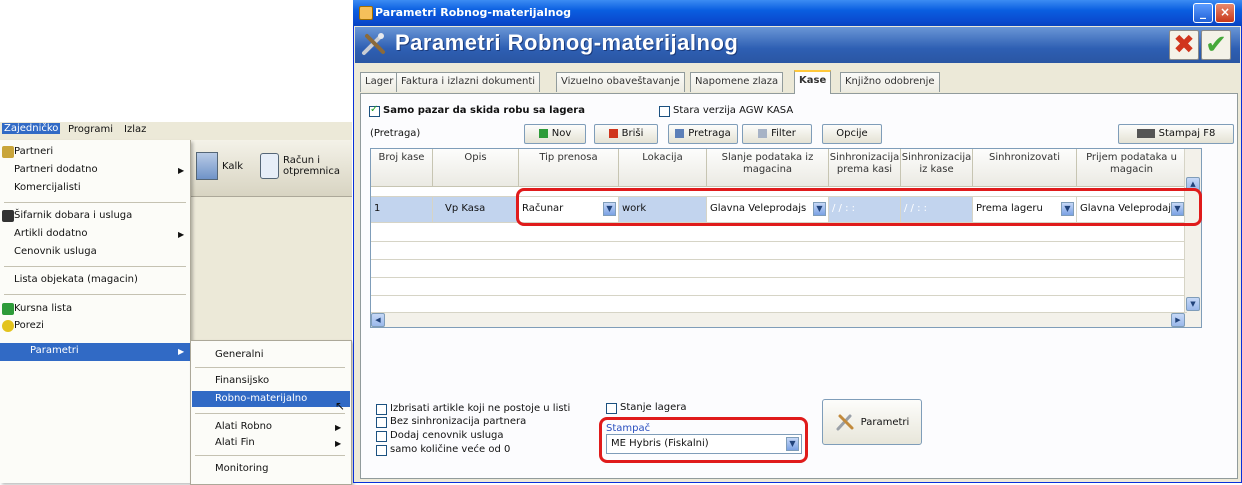 Image resolution: width=1242 pixels, height=485 pixels. What do you see at coordinates (135, 129) in the screenshot?
I see `menu-izlaz: Izlaz` at bounding box center [135, 129].